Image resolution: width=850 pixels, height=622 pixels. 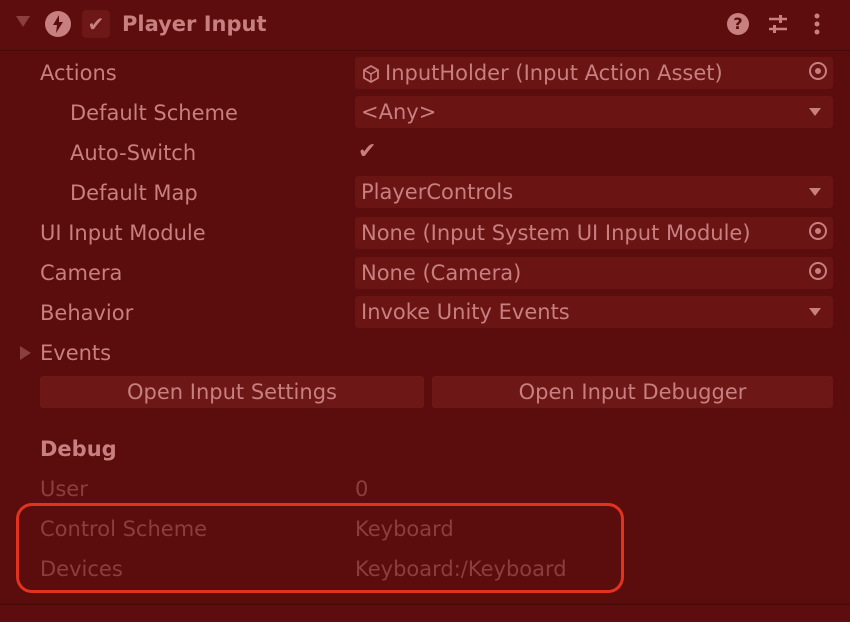 I want to click on behavior-dropdown: Invoke Unity Events, so click(x=594, y=312).